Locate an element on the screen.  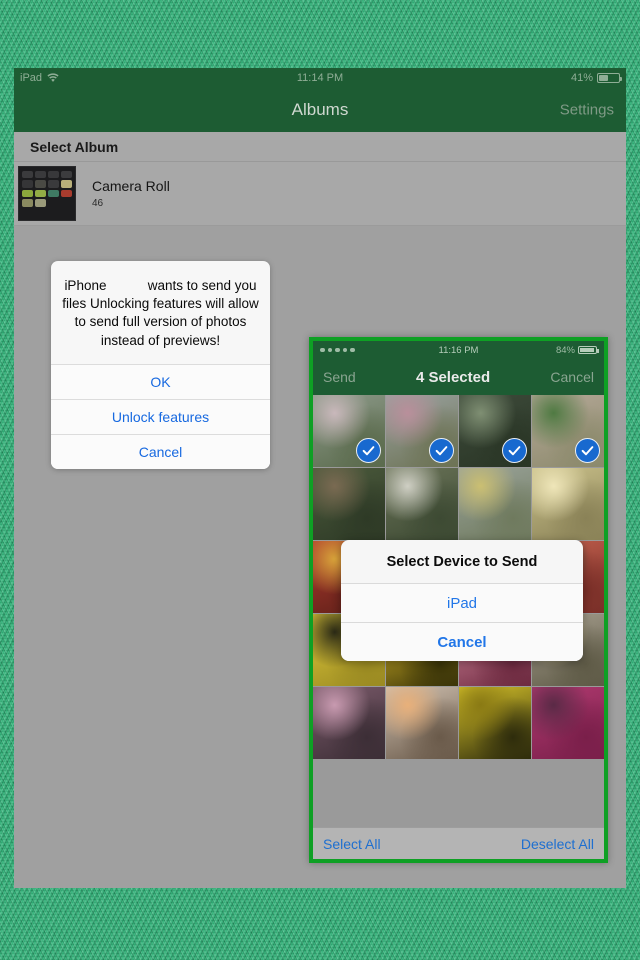
iphone-status-bar: 11:16 PM 84% is located at coordinates (458, 350).